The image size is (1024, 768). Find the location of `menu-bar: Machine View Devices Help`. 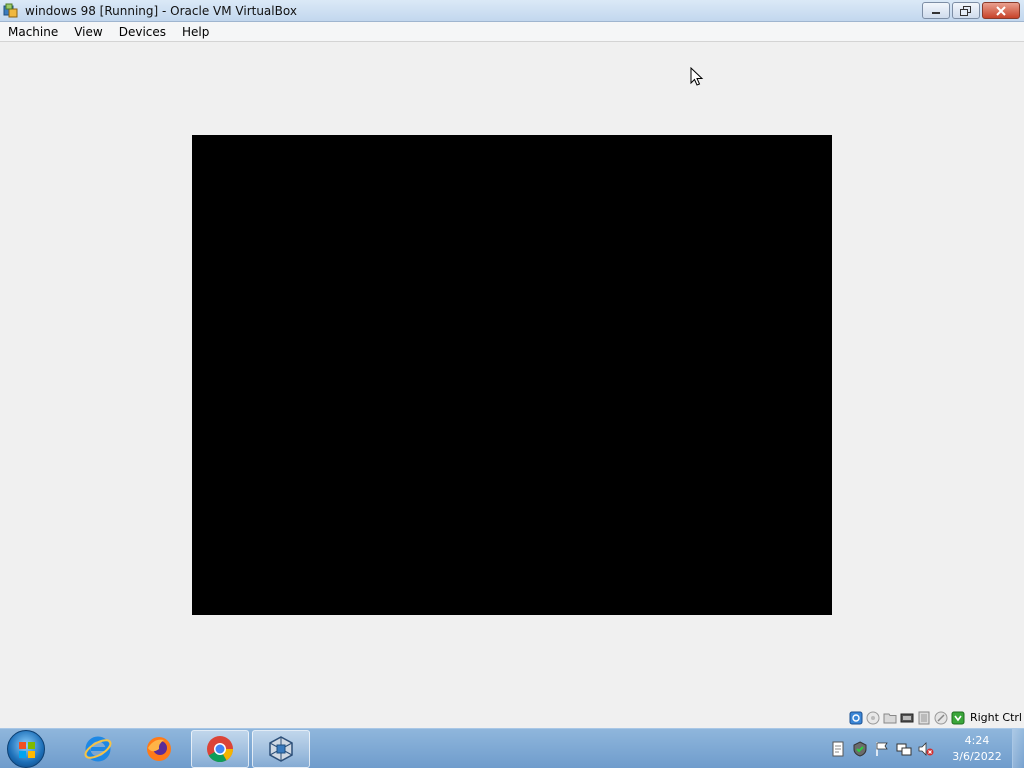

menu-bar: Machine View Devices Help is located at coordinates (512, 32).